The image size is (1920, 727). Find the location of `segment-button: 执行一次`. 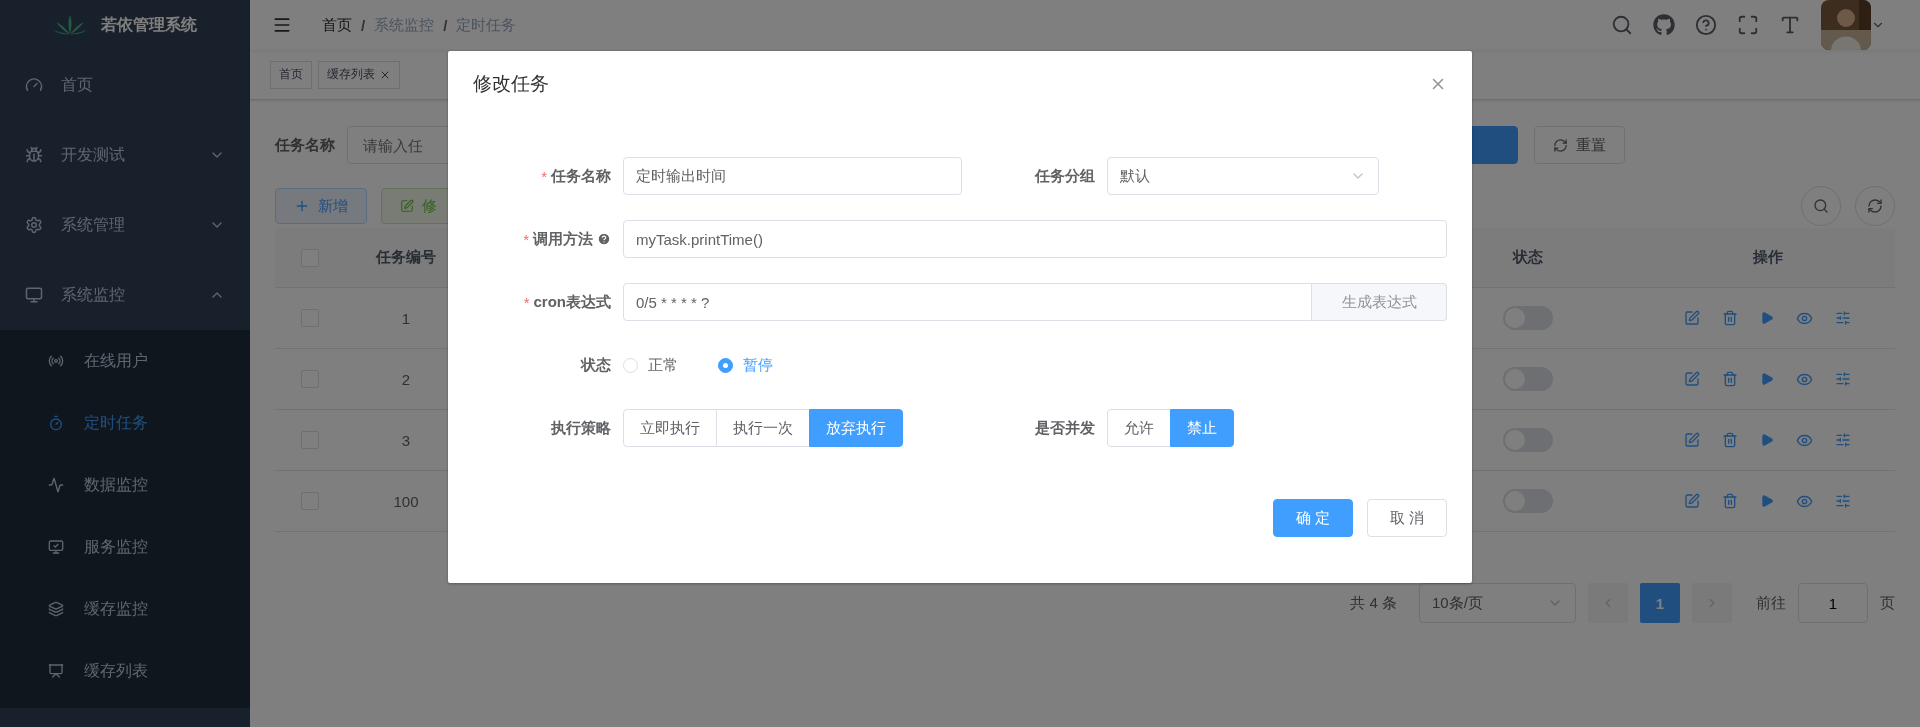

segment-button: 执行一次 is located at coordinates (763, 428).